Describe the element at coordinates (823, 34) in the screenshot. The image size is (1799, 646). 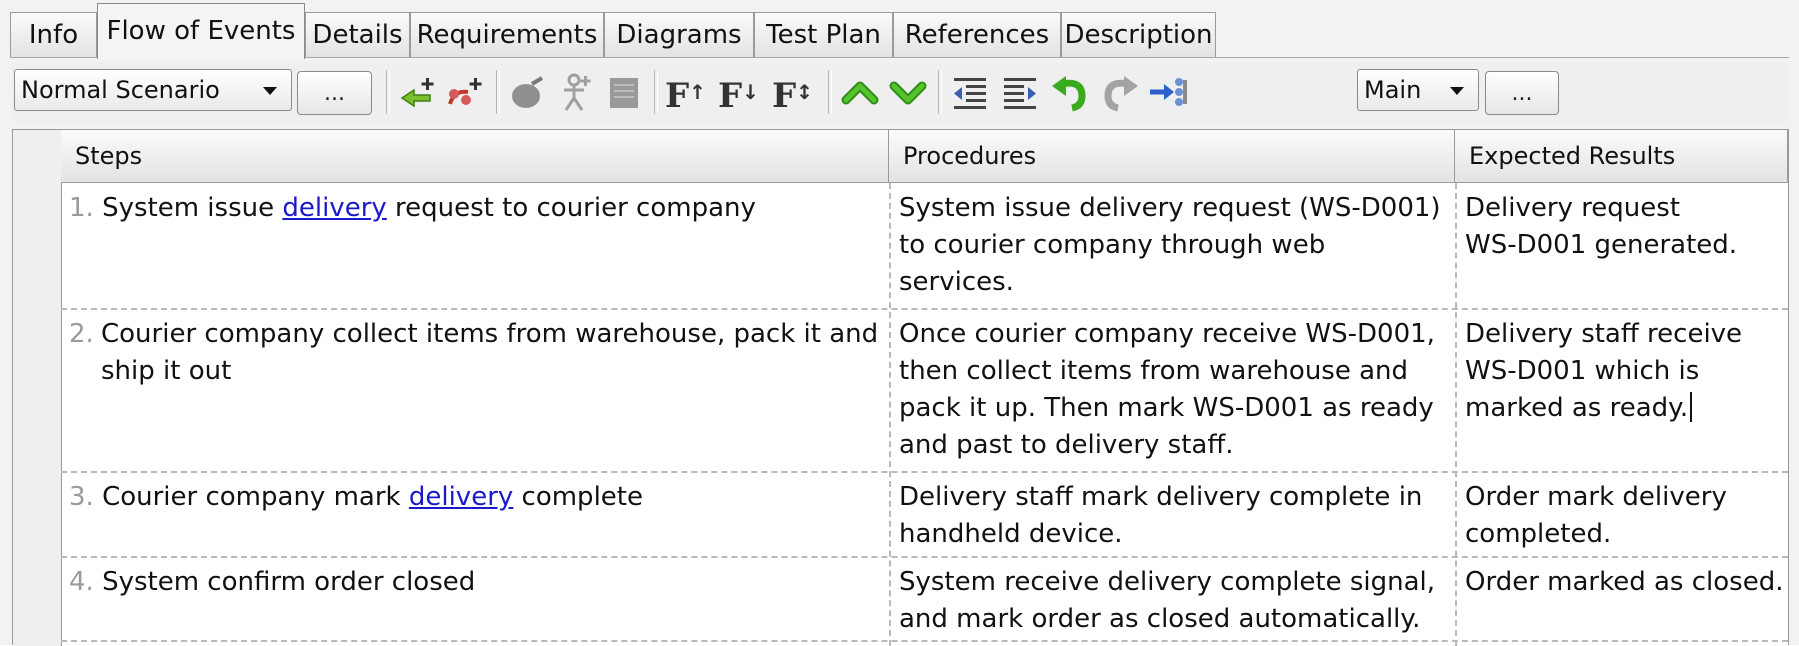
I see `tab-test-plan: Test Plan` at that location.